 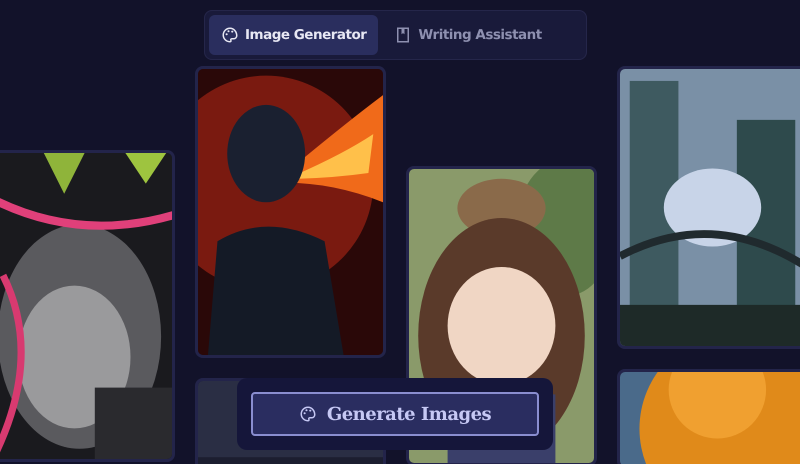 What do you see at coordinates (468, 35) in the screenshot?
I see `tab: Writing Assistant` at bounding box center [468, 35].